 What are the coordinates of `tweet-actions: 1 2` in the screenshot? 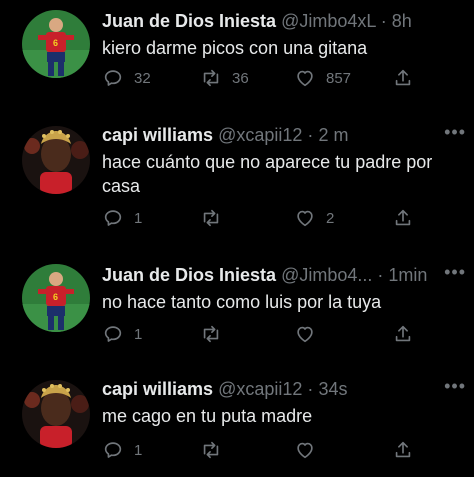 It's located at (256, 218).